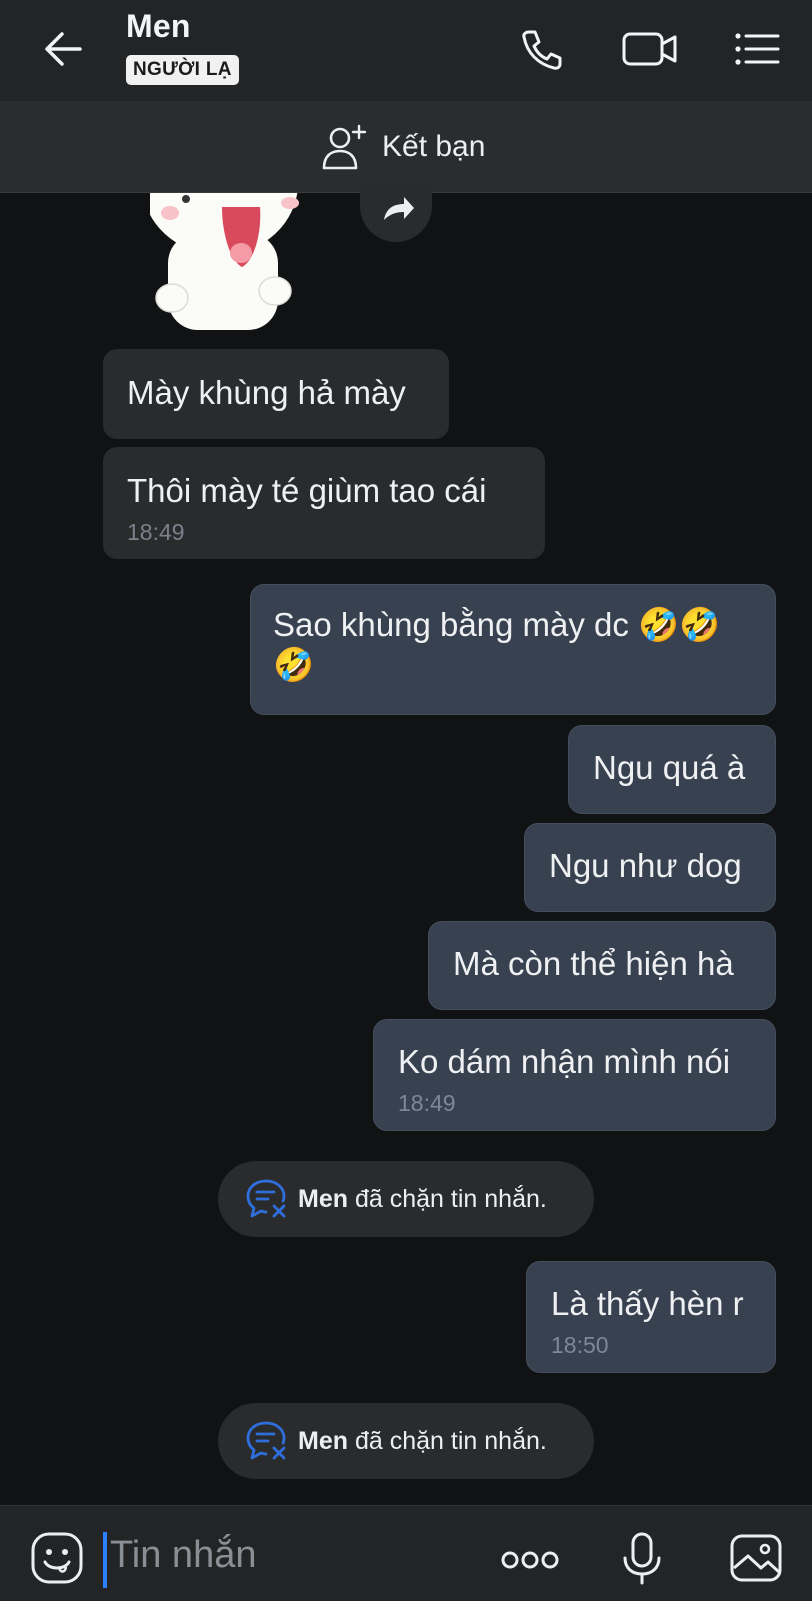  Describe the element at coordinates (307, 490) in the screenshot. I see `message-text: Thôi mày té giùm tao cái` at that location.